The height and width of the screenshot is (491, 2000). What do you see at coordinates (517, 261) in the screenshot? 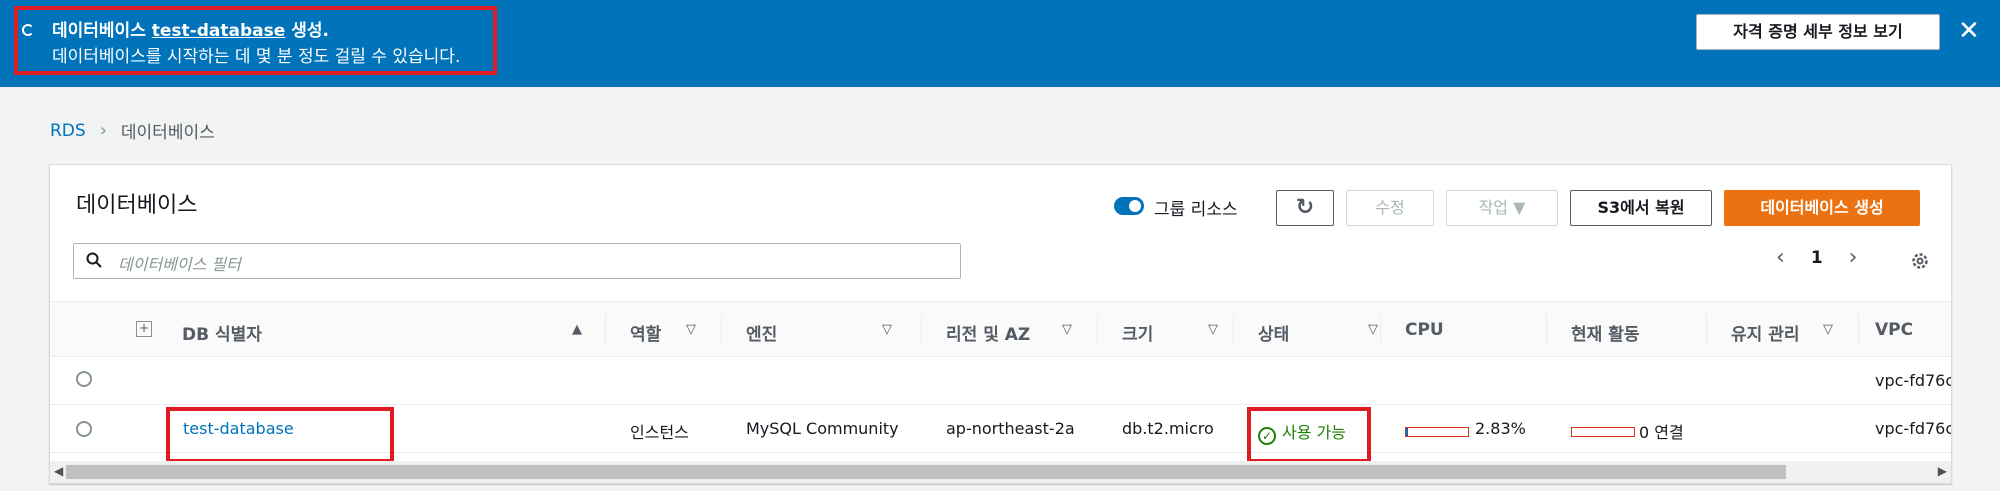
I see `search-input: 데이터베이스 필터` at bounding box center [517, 261].